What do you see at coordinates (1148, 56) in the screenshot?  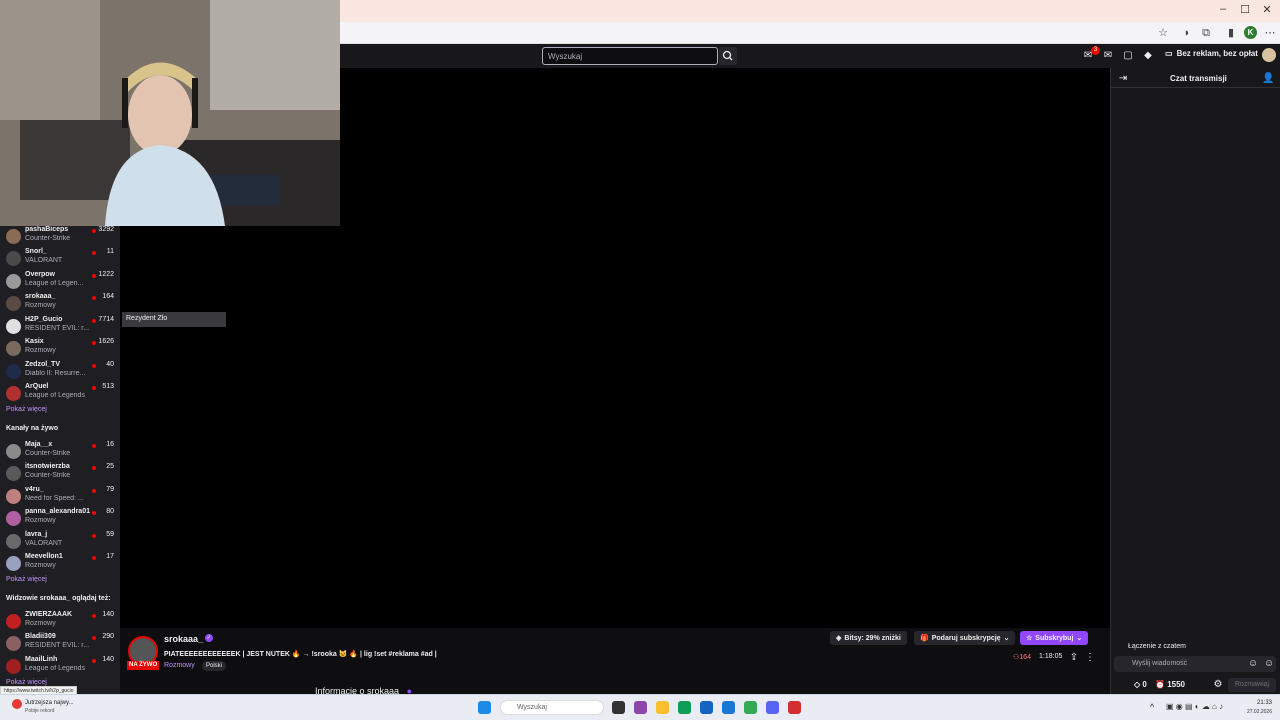 I see `crown-icon: ◆` at bounding box center [1148, 56].